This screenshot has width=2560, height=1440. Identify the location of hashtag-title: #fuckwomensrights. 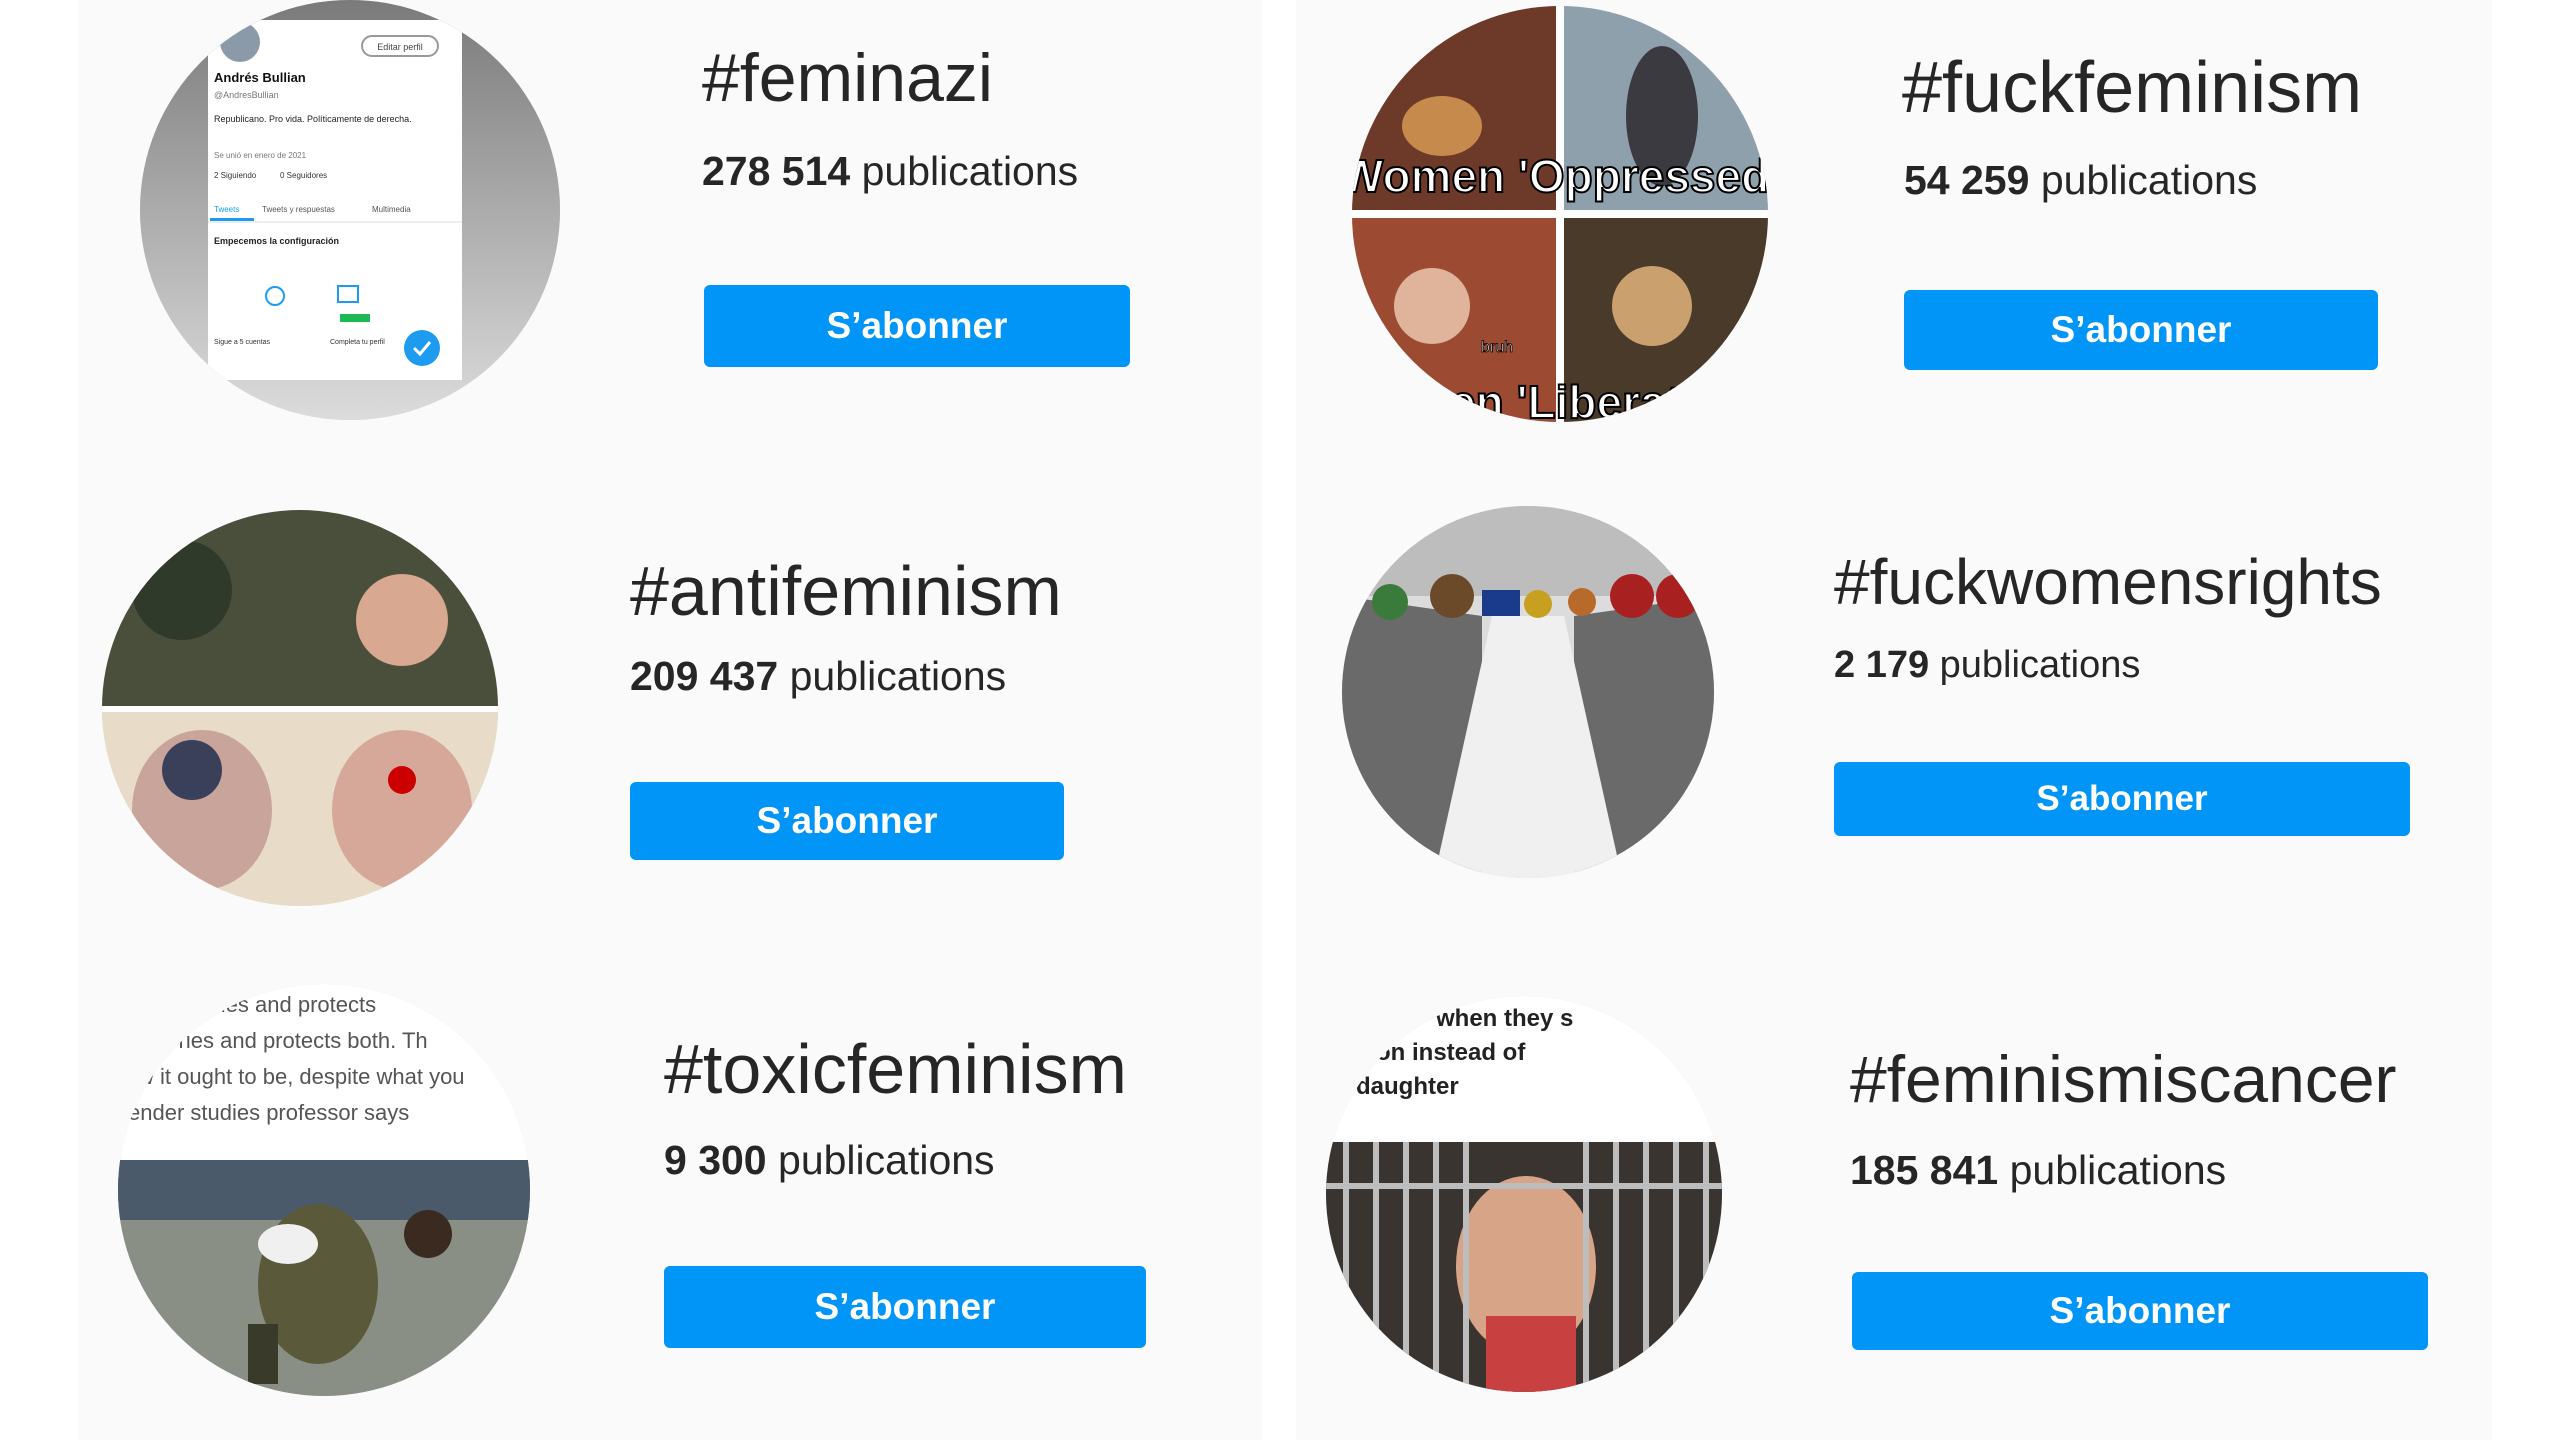
(2108, 582).